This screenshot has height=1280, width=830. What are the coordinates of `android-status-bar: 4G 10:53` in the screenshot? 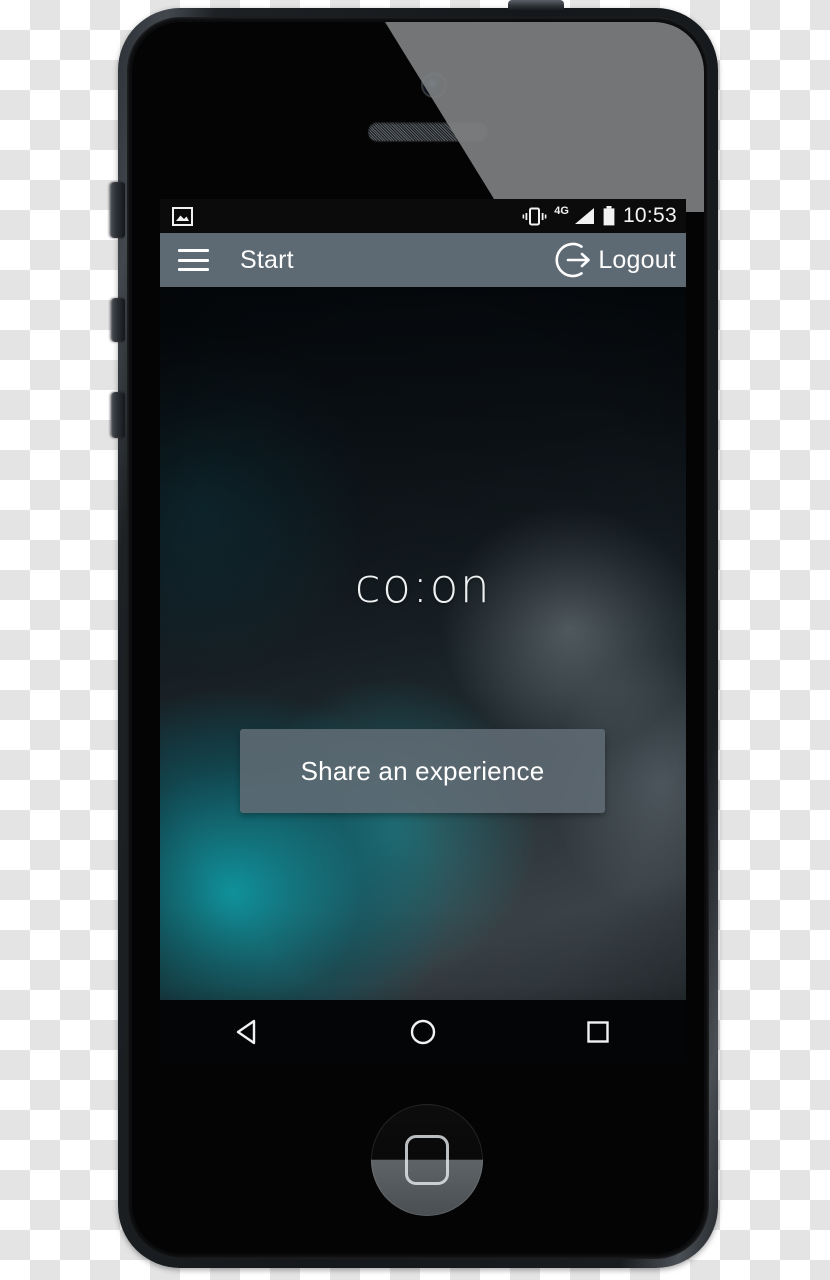 It's located at (423, 216).